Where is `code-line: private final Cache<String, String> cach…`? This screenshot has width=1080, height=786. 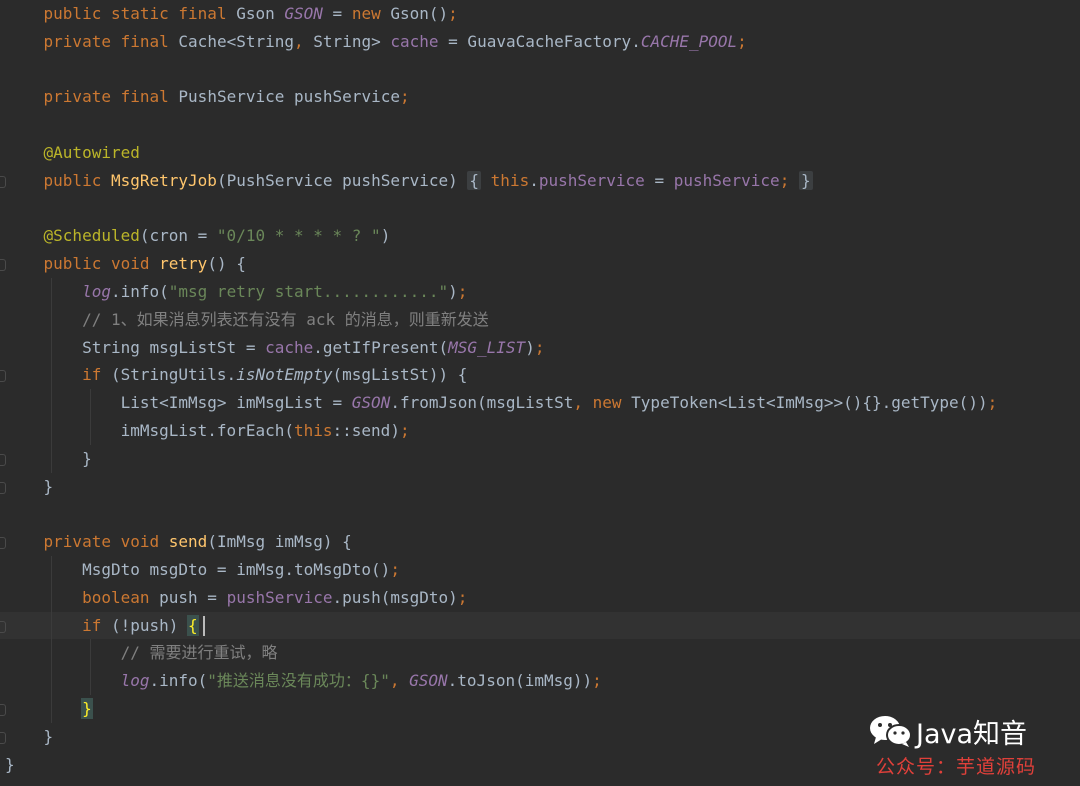 code-line: private final Cache<String, String> cach… is located at coordinates (540, 42).